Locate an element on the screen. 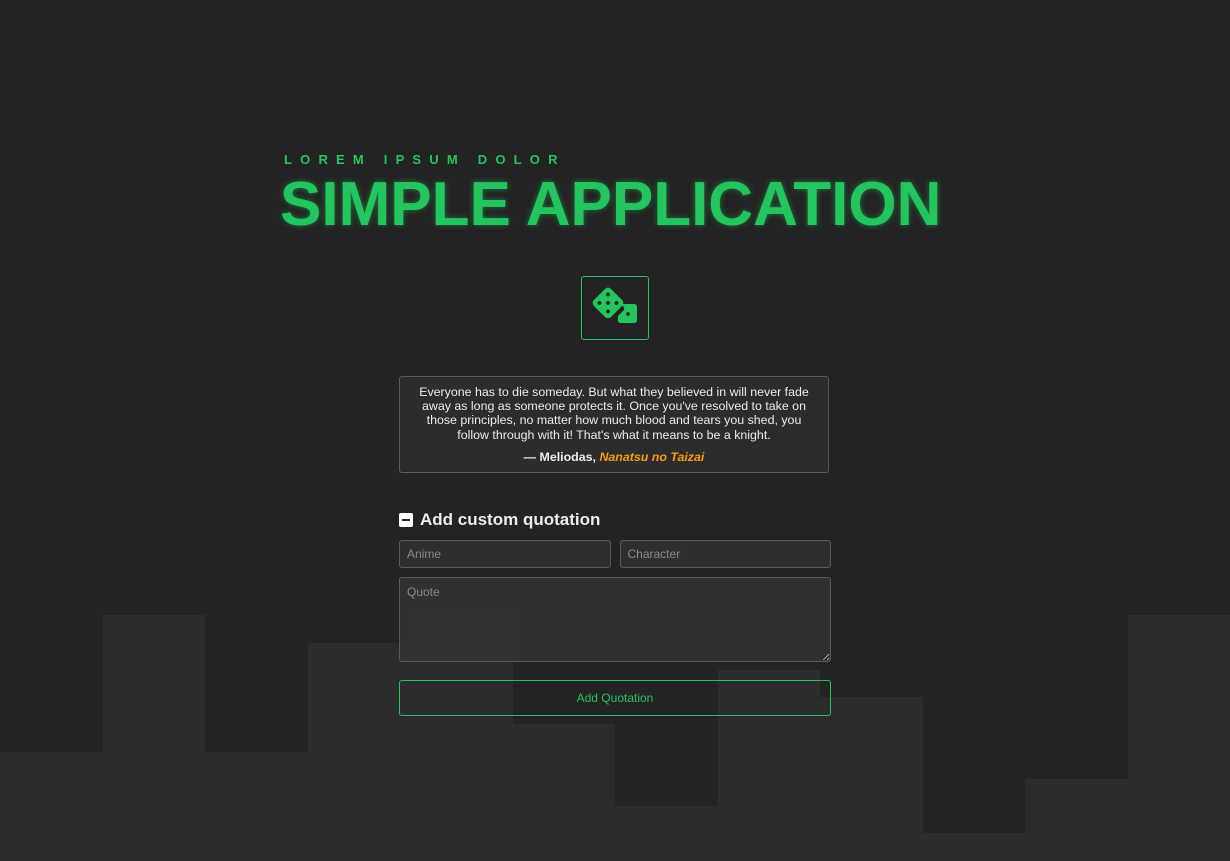 This screenshot has width=1230, height=861. character-input is located at coordinates (725, 554).